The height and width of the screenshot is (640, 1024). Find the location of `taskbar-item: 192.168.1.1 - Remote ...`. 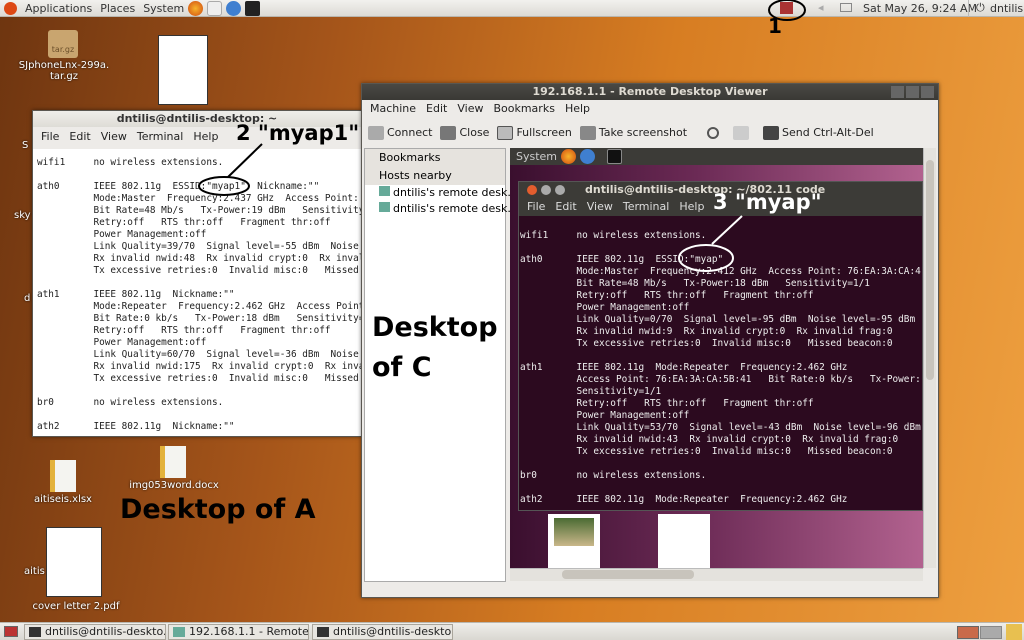

taskbar-item: 192.168.1.1 - Remote ... is located at coordinates (238, 632).